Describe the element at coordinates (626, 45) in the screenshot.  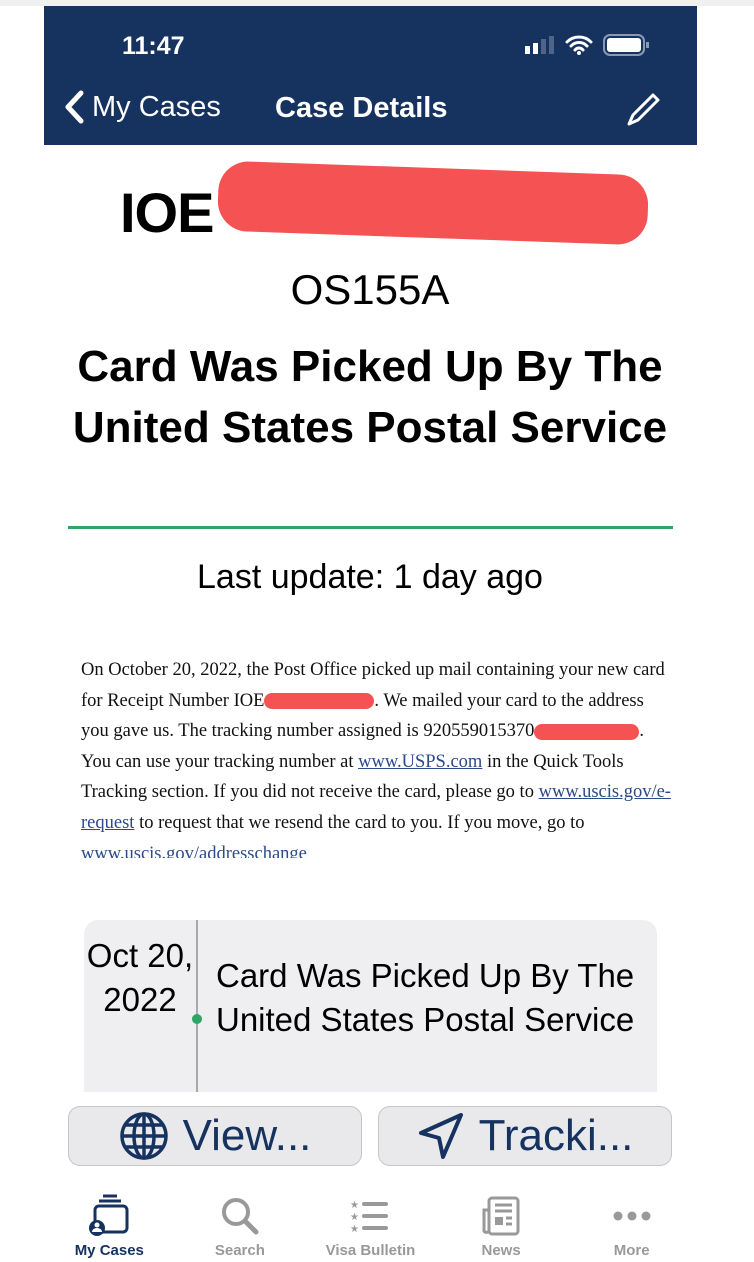
I see `battery-icon` at that location.